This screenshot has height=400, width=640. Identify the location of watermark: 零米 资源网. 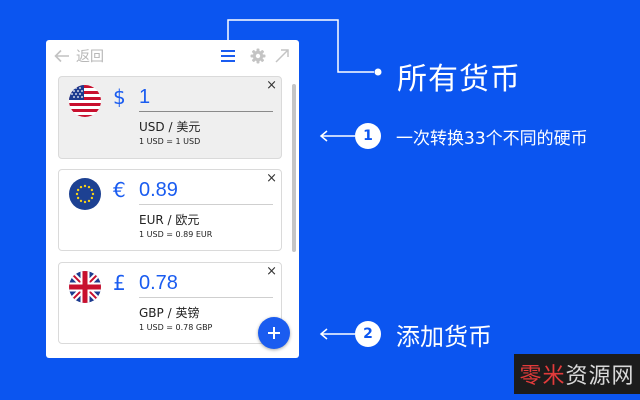
(577, 374).